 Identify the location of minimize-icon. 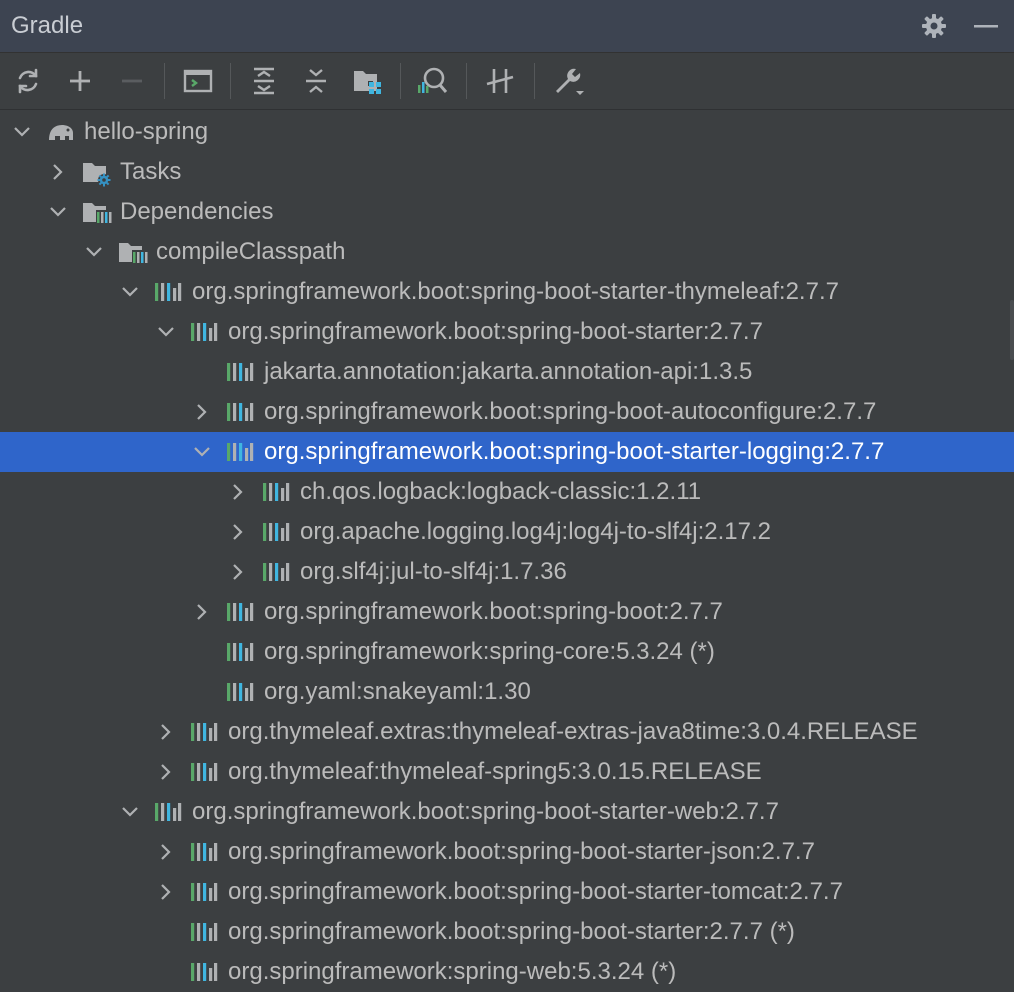
(986, 26).